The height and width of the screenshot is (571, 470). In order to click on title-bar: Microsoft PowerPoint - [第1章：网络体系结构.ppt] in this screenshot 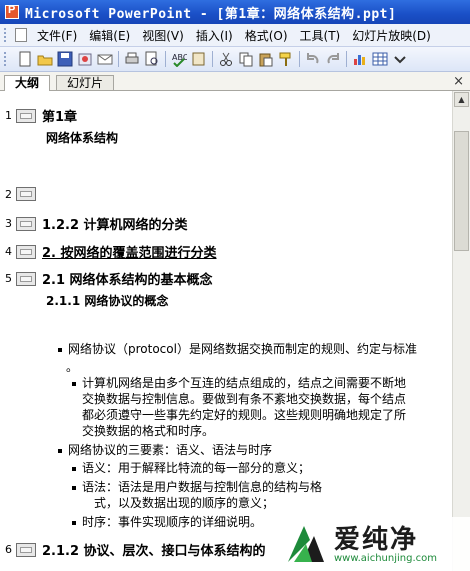, I will do `click(235, 12)`.